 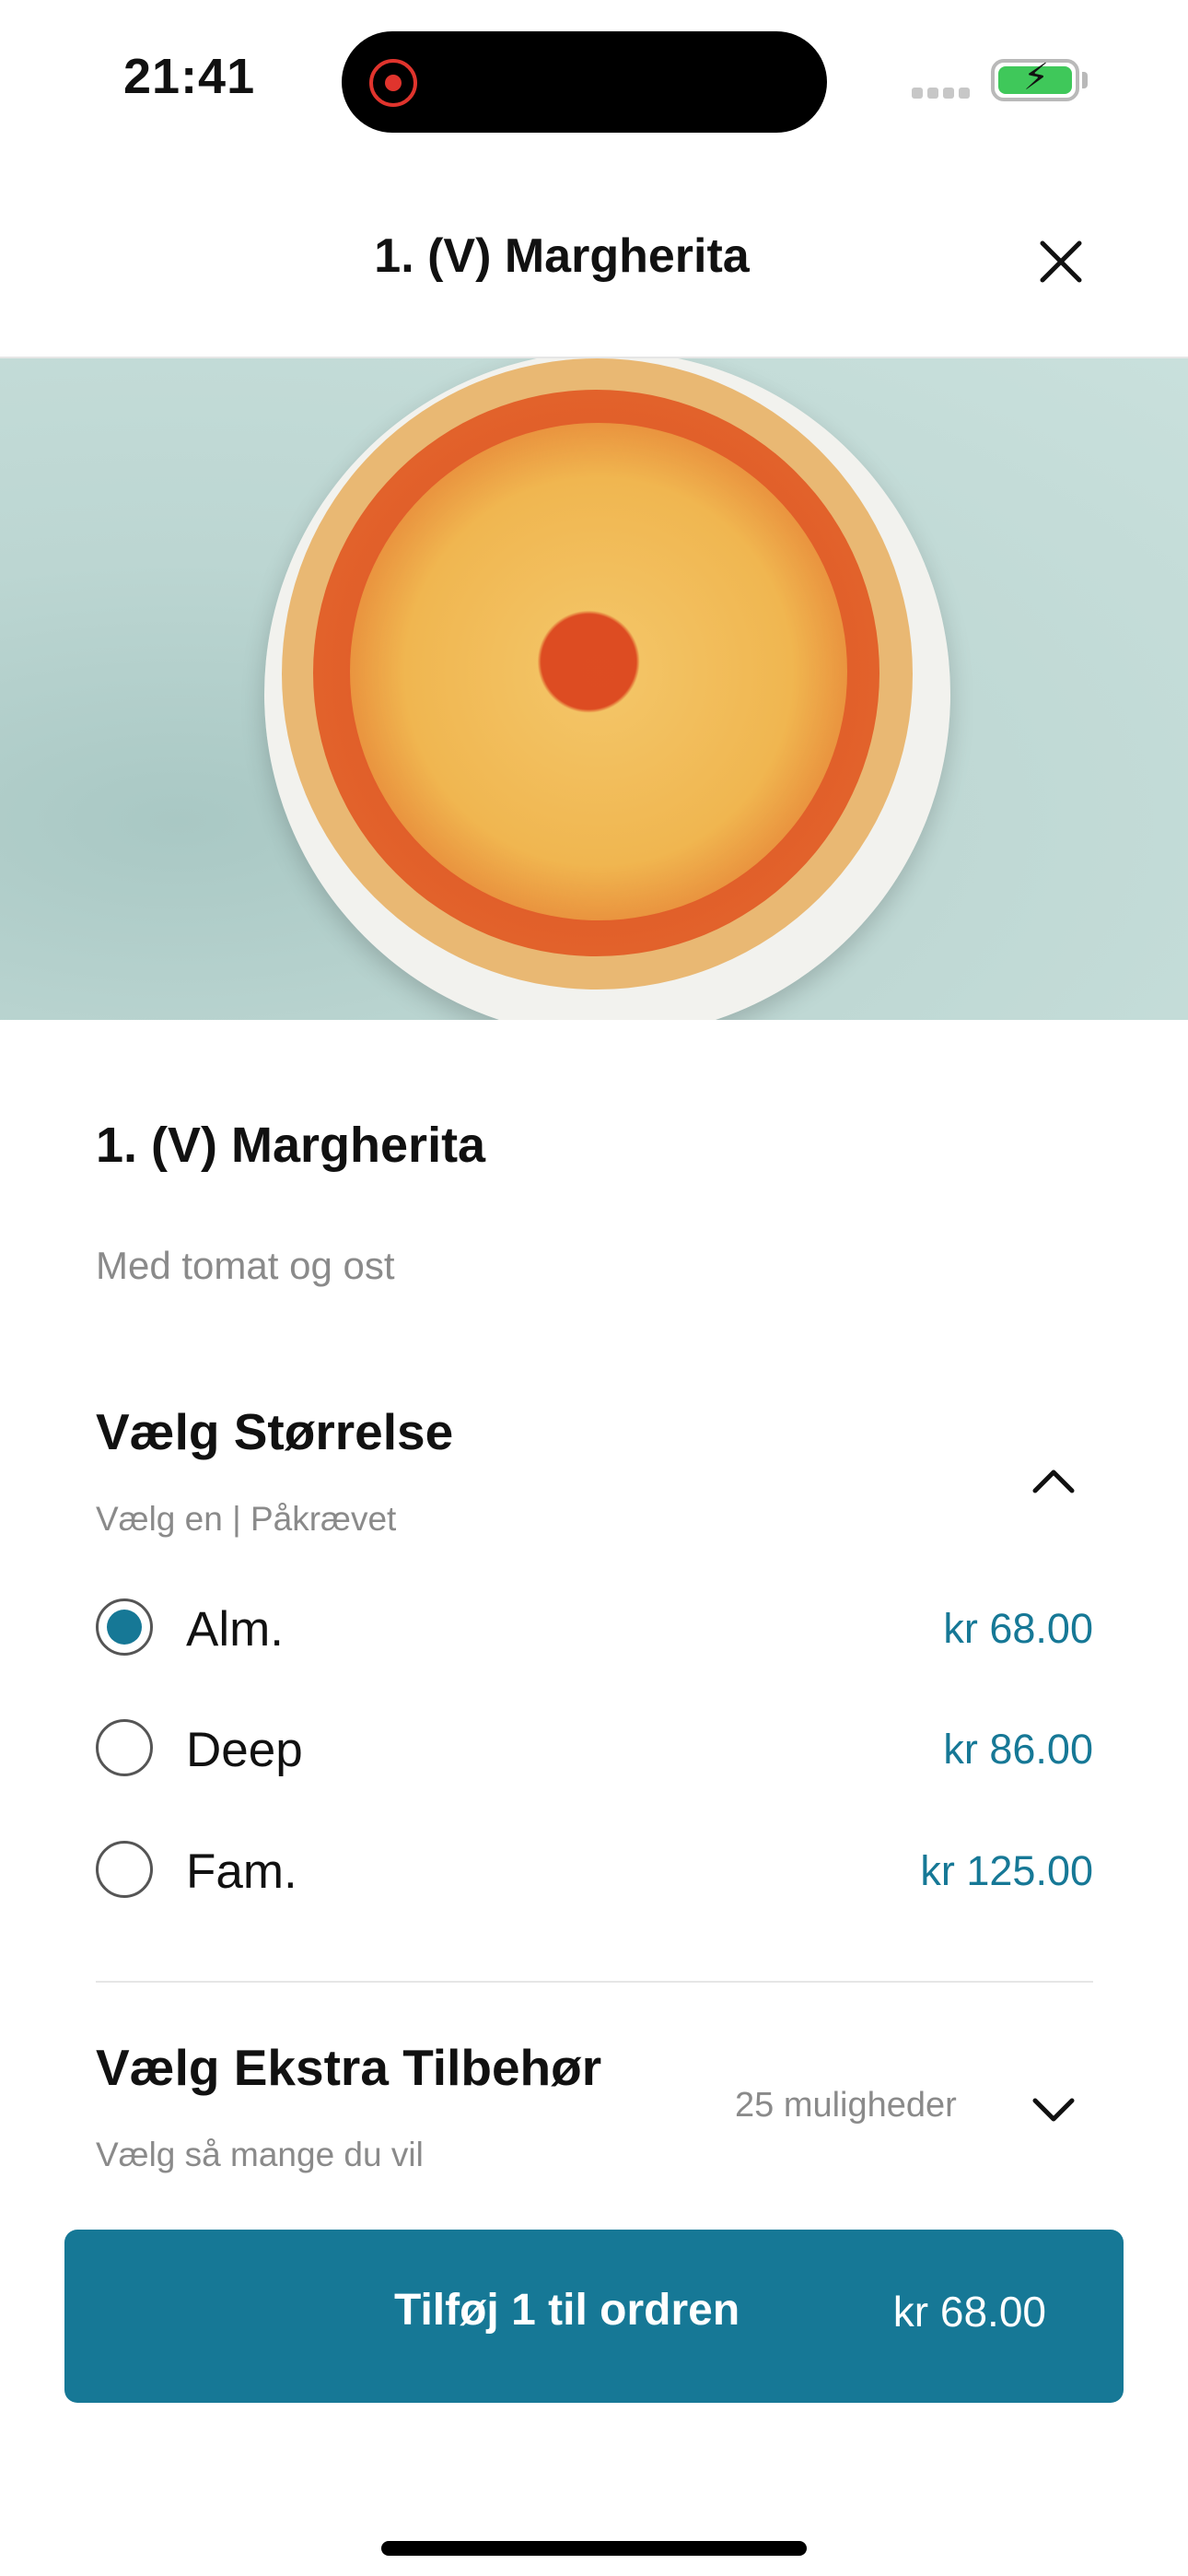 What do you see at coordinates (584, 82) in the screenshot?
I see `dynamic-island` at bounding box center [584, 82].